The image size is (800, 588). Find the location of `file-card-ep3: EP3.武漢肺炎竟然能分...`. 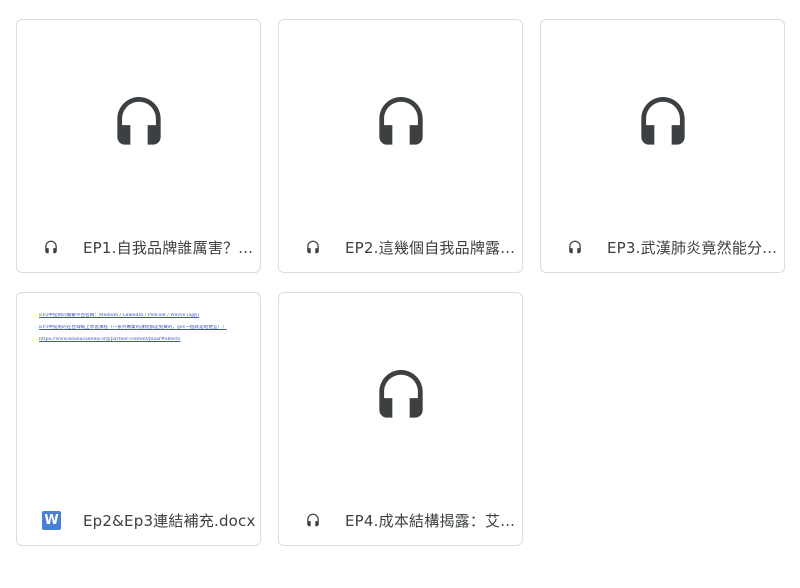

file-card-ep3: EP3.武漢肺炎竟然能分... is located at coordinates (662, 146).